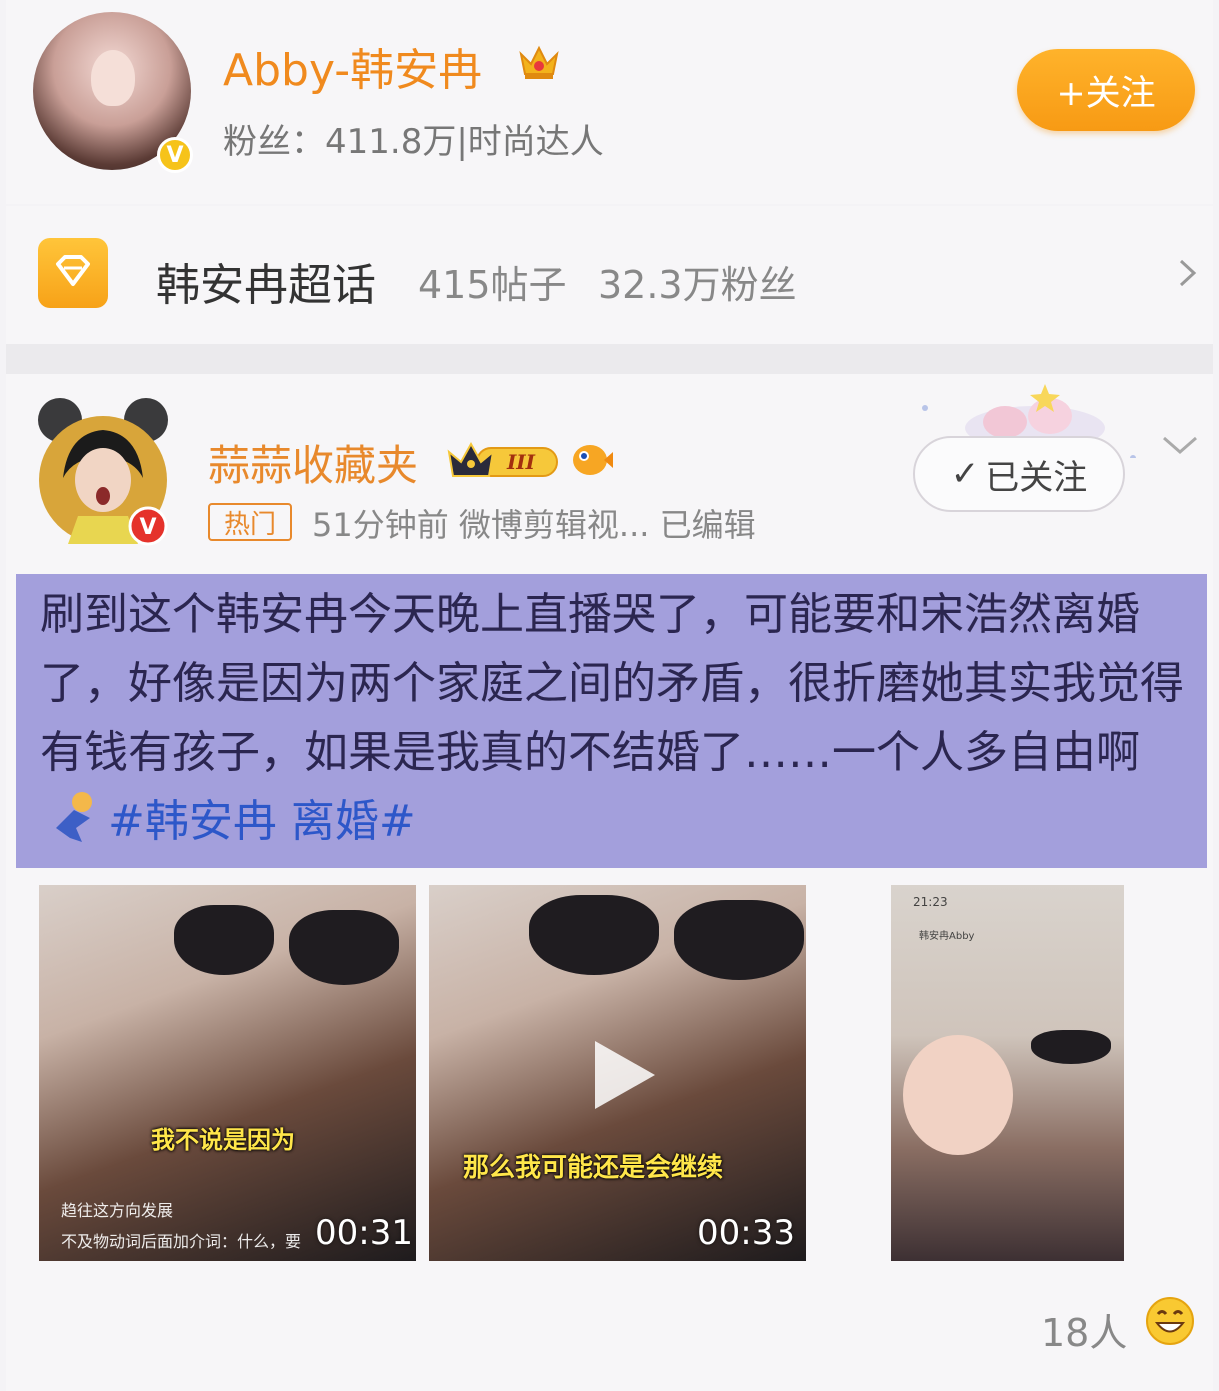  Describe the element at coordinates (534, 525) in the screenshot. I see `post-meta: 51分钟前 微博剪辑视... 已编辑` at that location.